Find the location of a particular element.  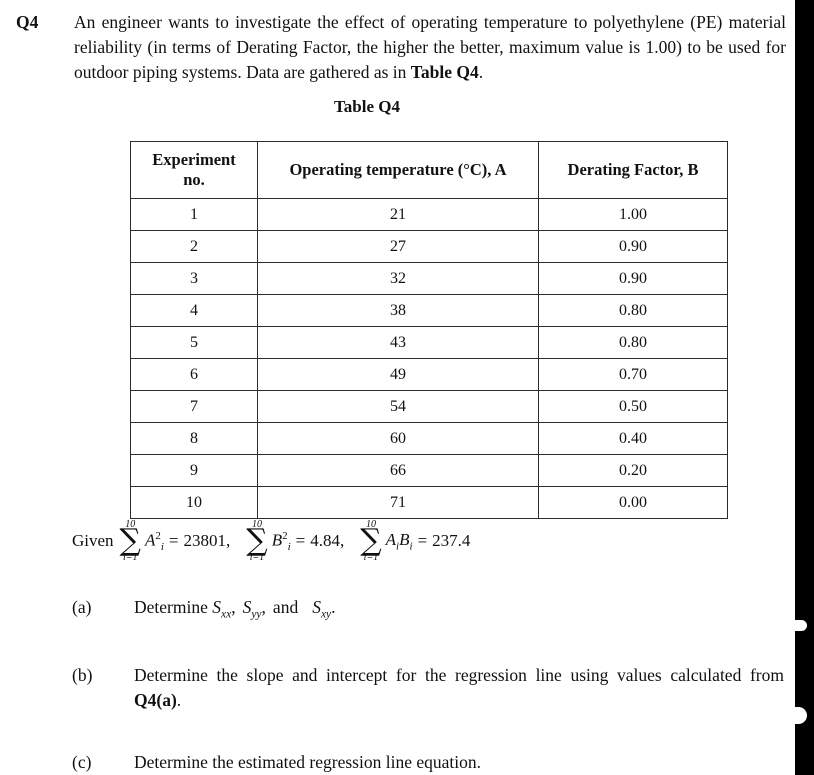

sigma-icon-1: ∑ is located at coordinates (130, 540).